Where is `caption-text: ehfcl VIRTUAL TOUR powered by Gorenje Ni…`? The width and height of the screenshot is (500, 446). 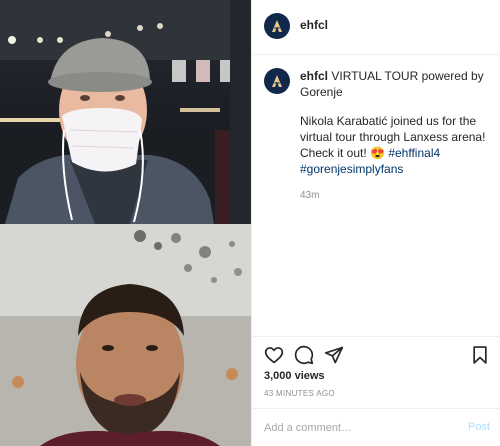 caption-text: ehfcl VIRTUAL TOUR powered by Gorenje Ni… is located at coordinates (394, 136).